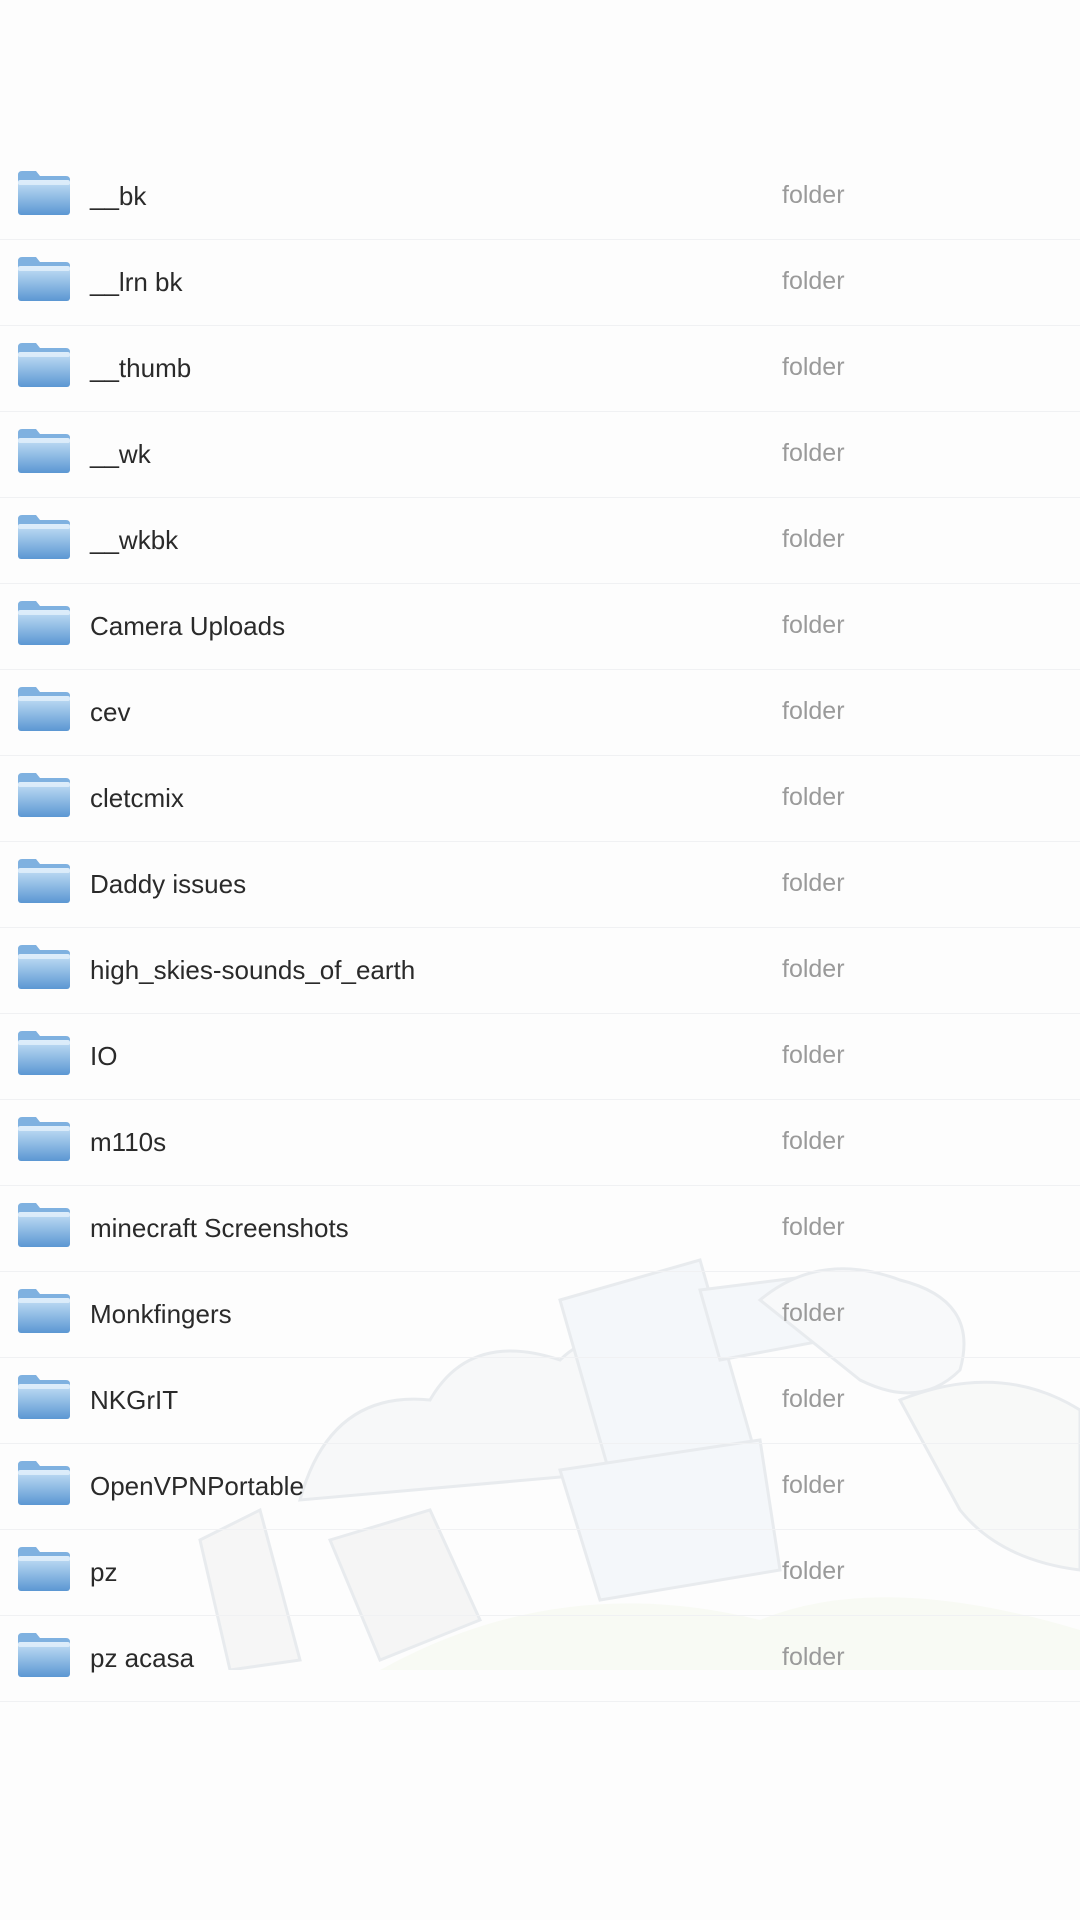 Image resolution: width=1080 pixels, height=1920 pixels. What do you see at coordinates (136, 282) in the screenshot?
I see `file-name: __lrn bk` at bounding box center [136, 282].